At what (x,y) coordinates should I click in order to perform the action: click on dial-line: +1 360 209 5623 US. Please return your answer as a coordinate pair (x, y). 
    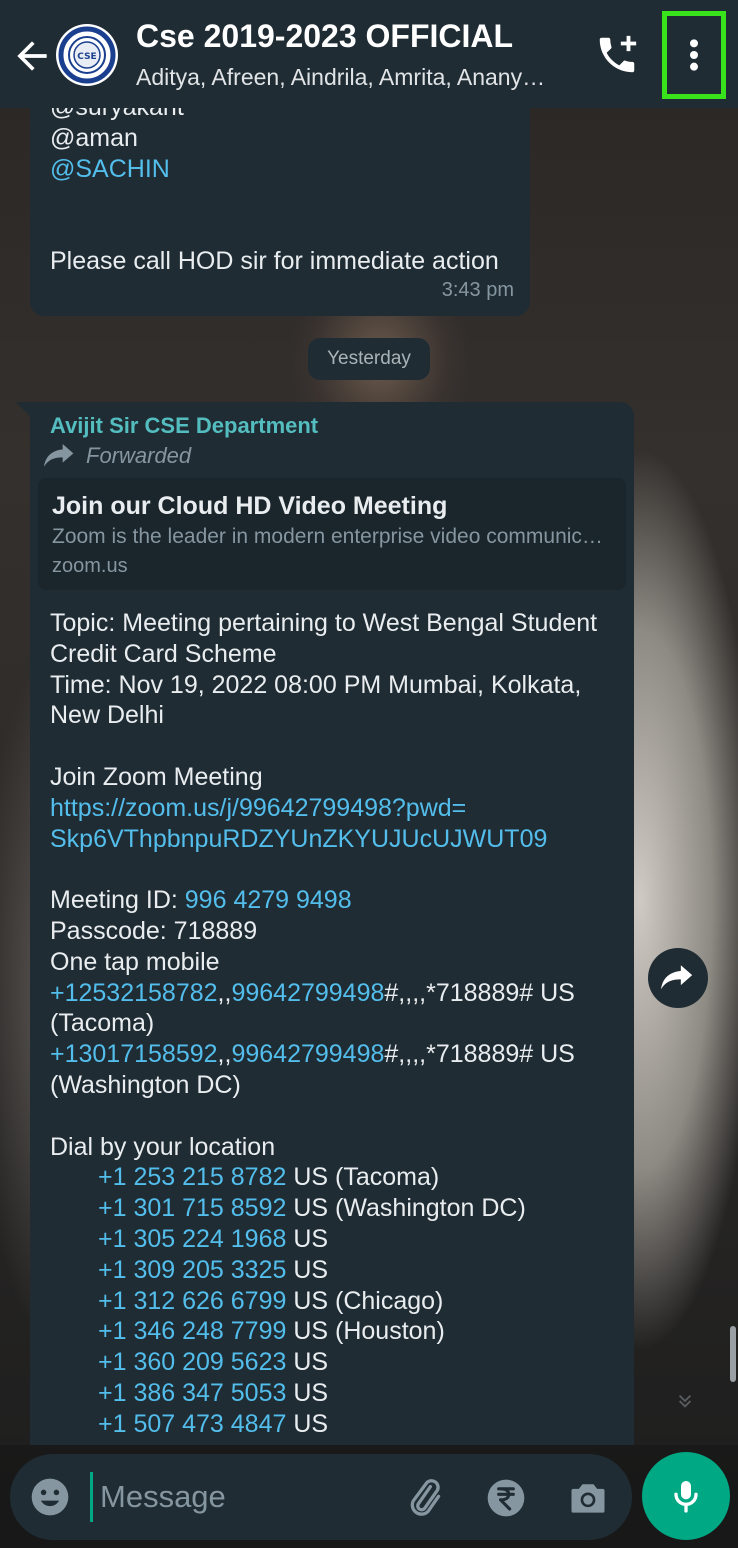
    Looking at the image, I should click on (336, 1362).